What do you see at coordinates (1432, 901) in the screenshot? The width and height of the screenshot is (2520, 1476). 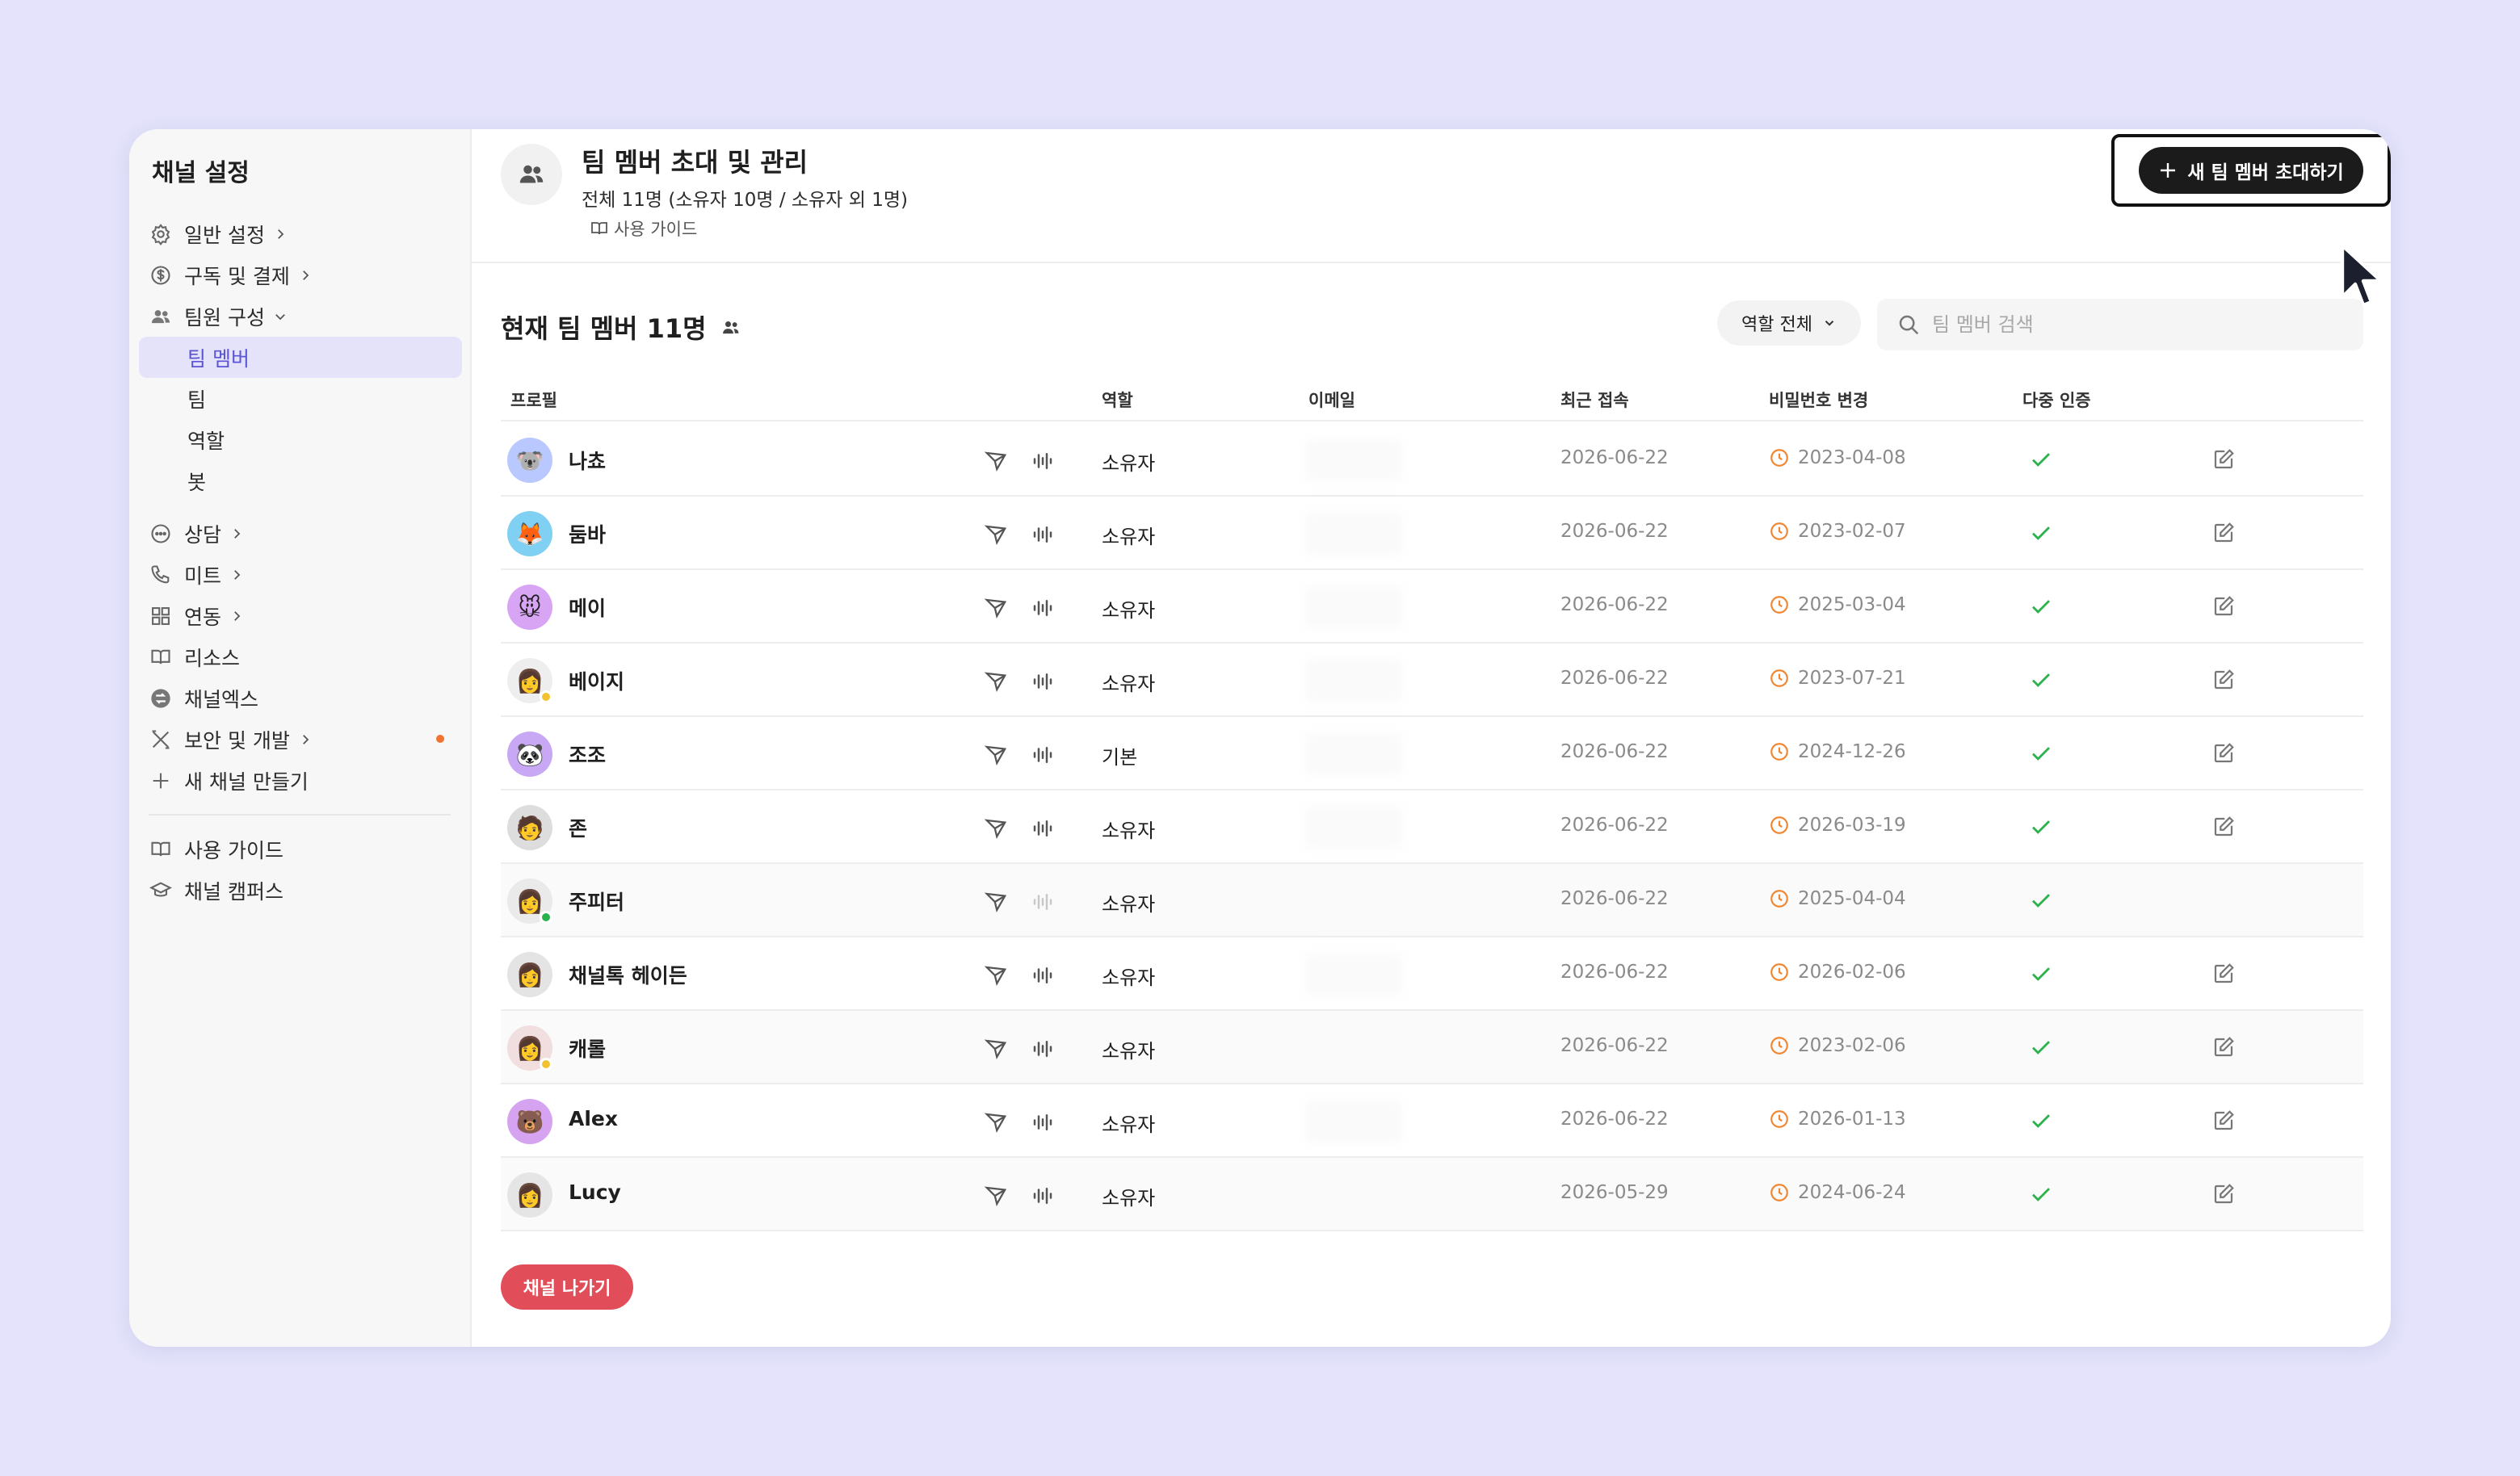 I see `table-row: 👩 주피터 소유자 2026-06-22 2025-04-04` at bounding box center [1432, 901].